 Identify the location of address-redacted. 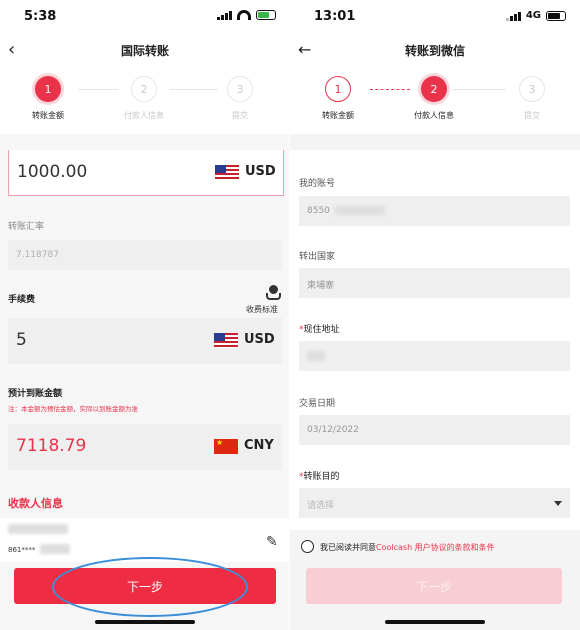
(316, 356).